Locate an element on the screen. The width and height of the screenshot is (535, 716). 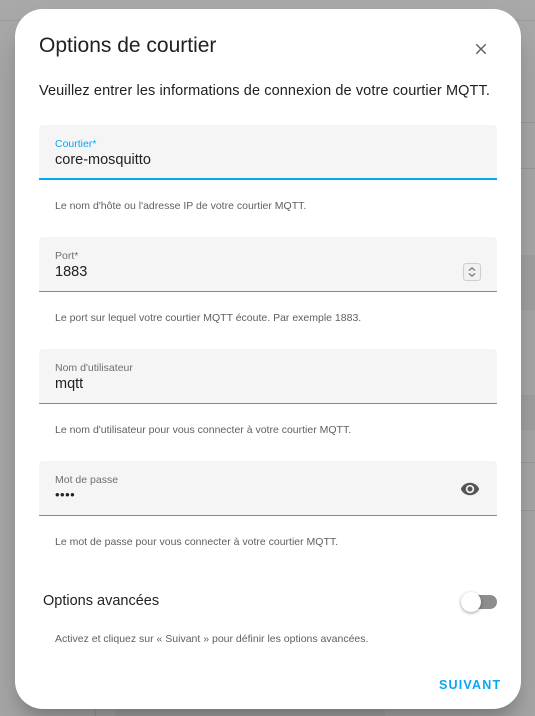
broker-field: Courtier* core-mosquitto is located at coordinates (268, 152).